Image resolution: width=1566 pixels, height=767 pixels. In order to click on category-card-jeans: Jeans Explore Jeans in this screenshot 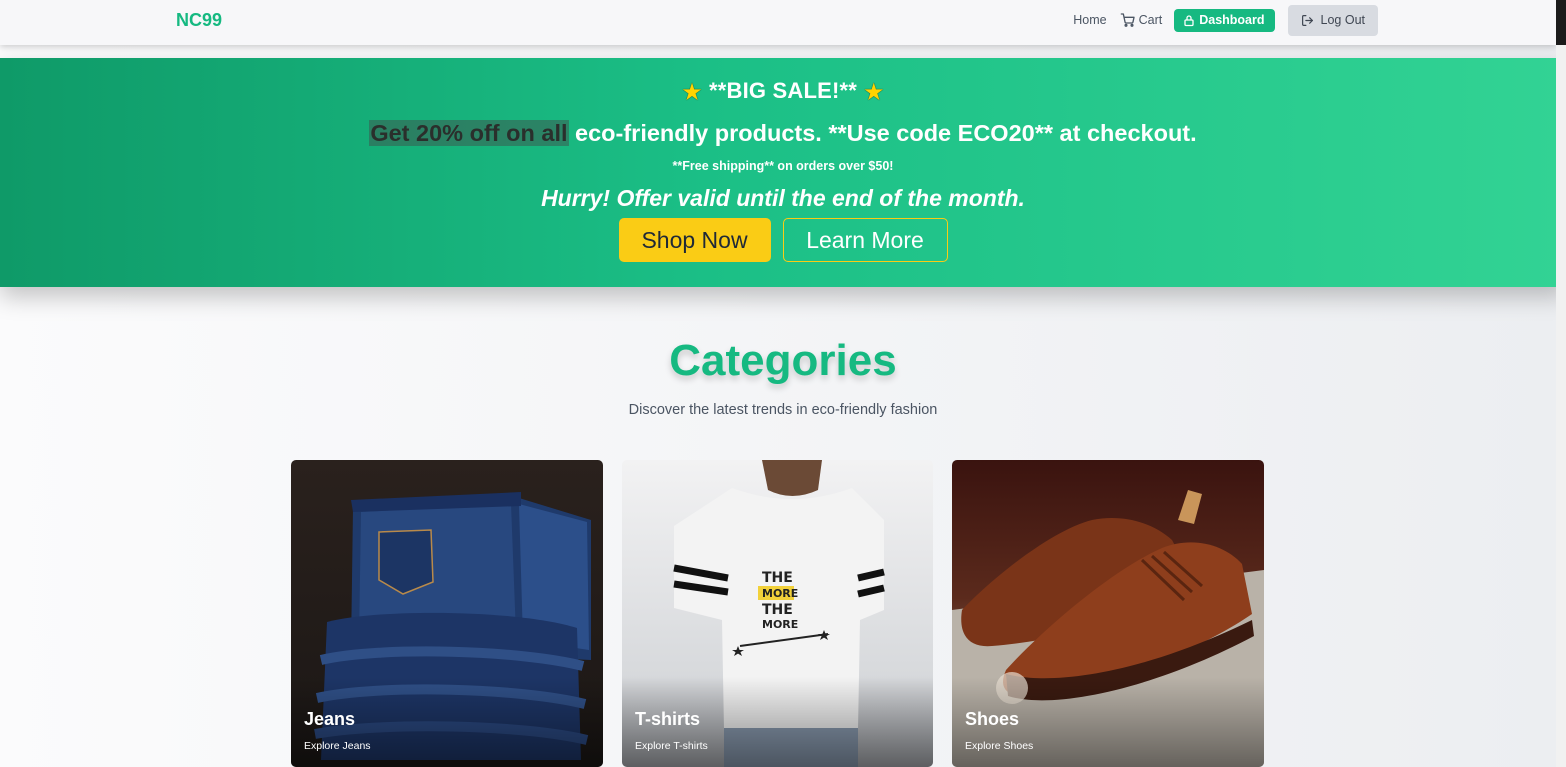, I will do `click(447, 613)`.